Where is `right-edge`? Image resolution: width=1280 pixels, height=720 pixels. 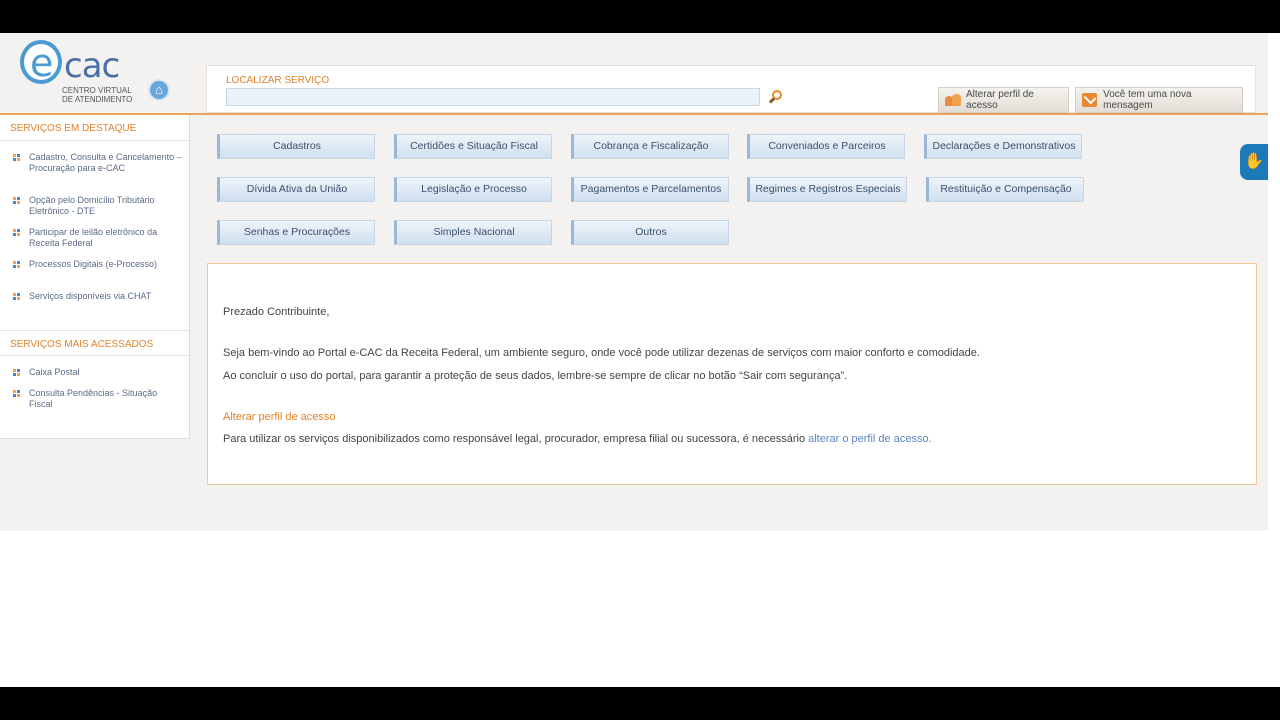
right-edge is located at coordinates (1274, 360).